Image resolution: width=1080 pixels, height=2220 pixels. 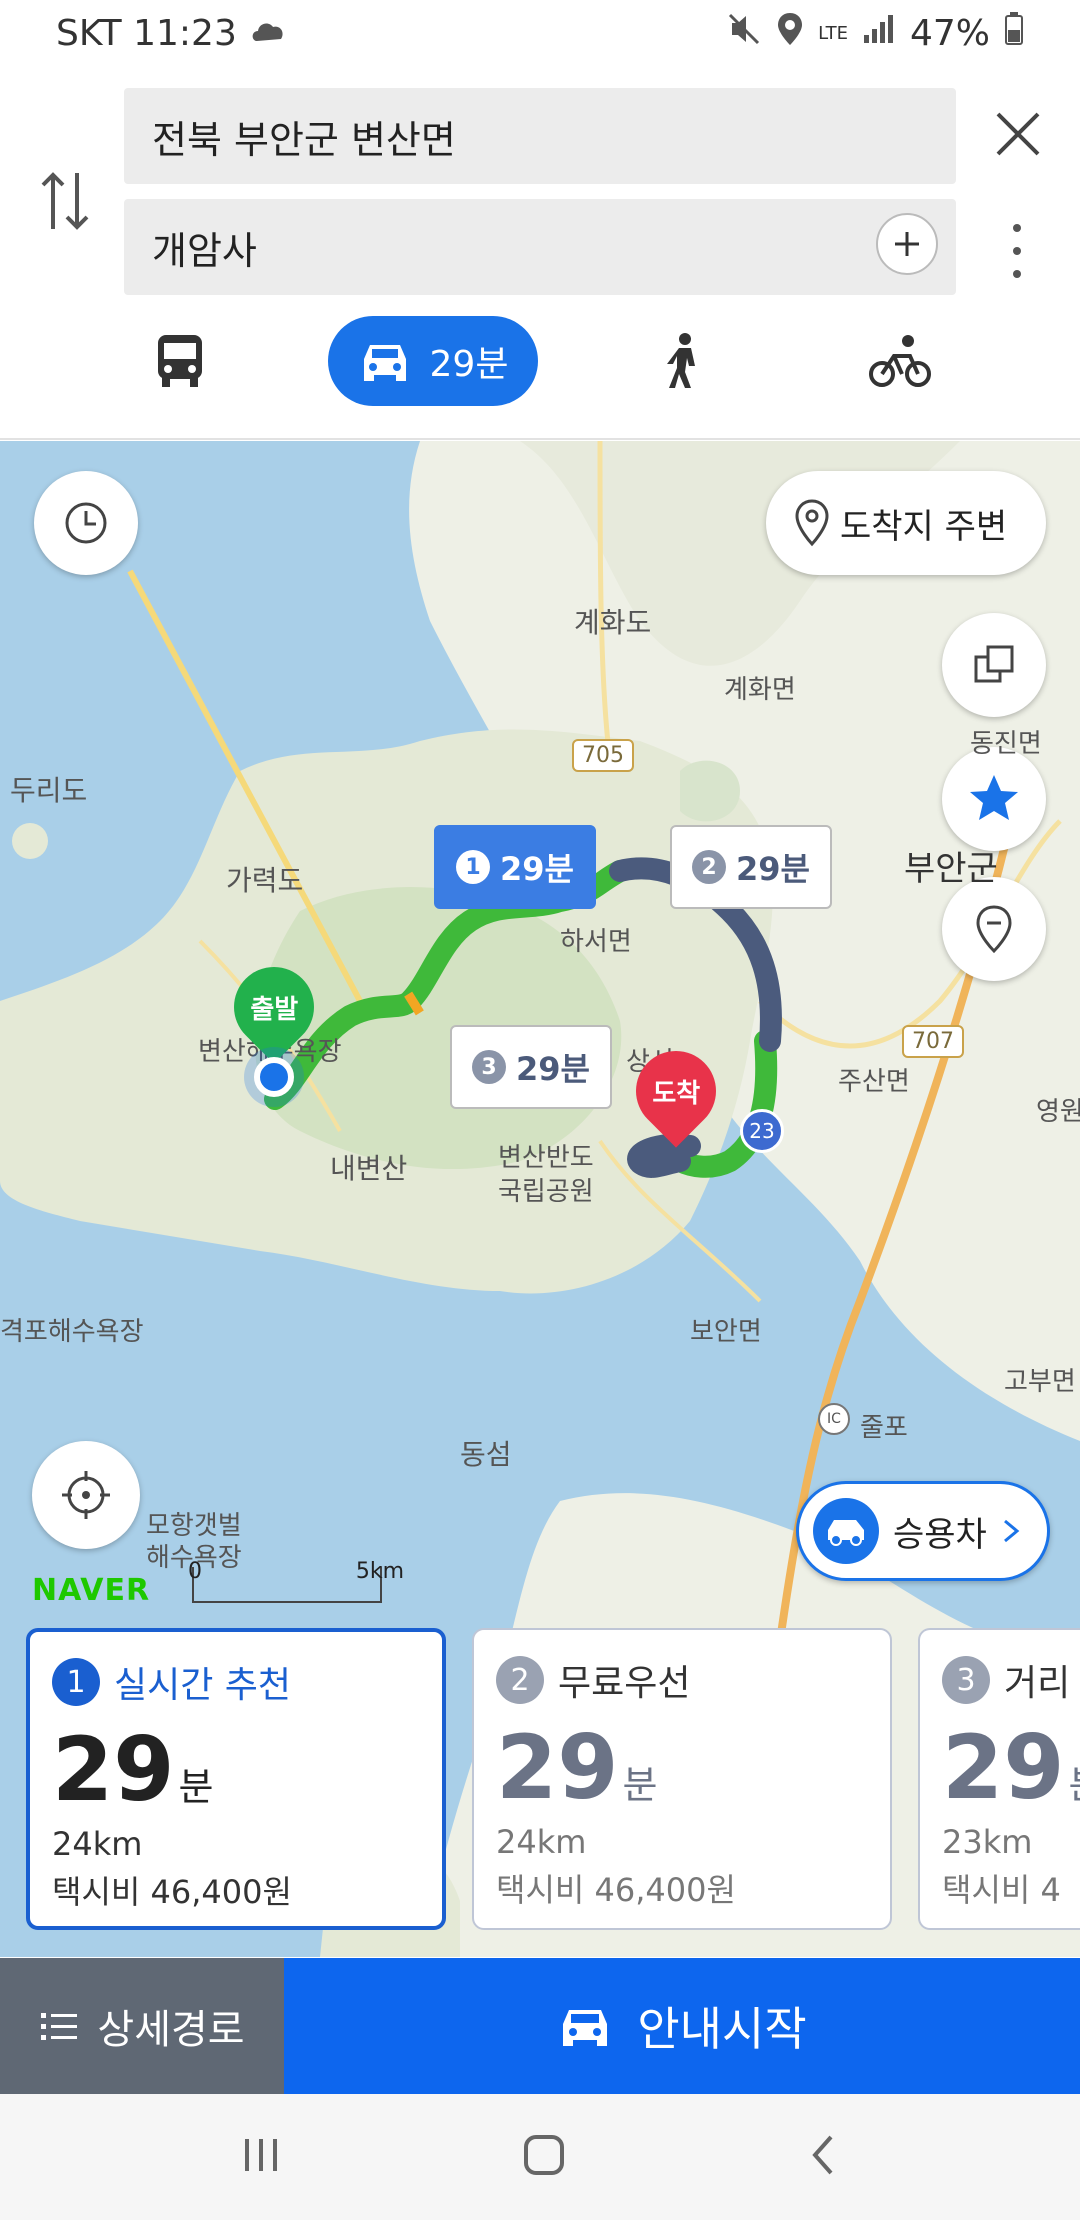 I want to click on route-card-3: 3 거리 29 분 23km 택시비 4, so click(x=999, y=1779).